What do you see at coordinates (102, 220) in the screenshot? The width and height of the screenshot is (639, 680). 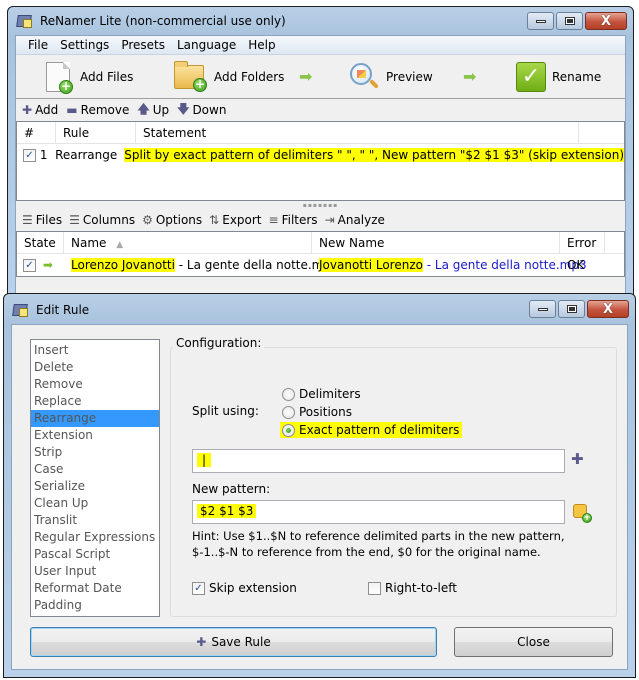 I see `columns-menu-button: ☰ Columns` at bounding box center [102, 220].